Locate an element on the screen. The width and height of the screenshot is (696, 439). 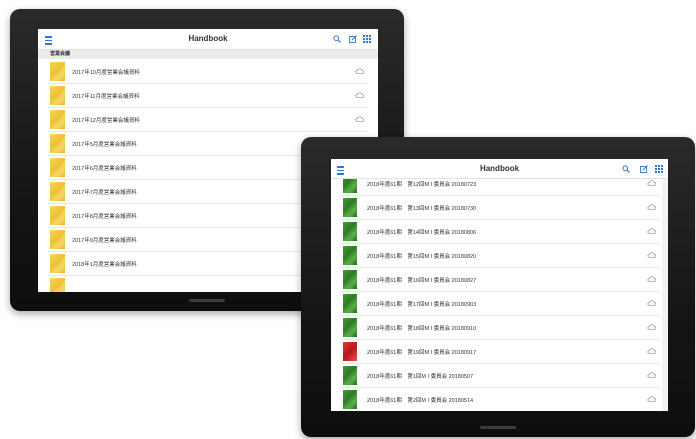
document-title: 2017年5月度営業会議資料 is located at coordinates (104, 145).